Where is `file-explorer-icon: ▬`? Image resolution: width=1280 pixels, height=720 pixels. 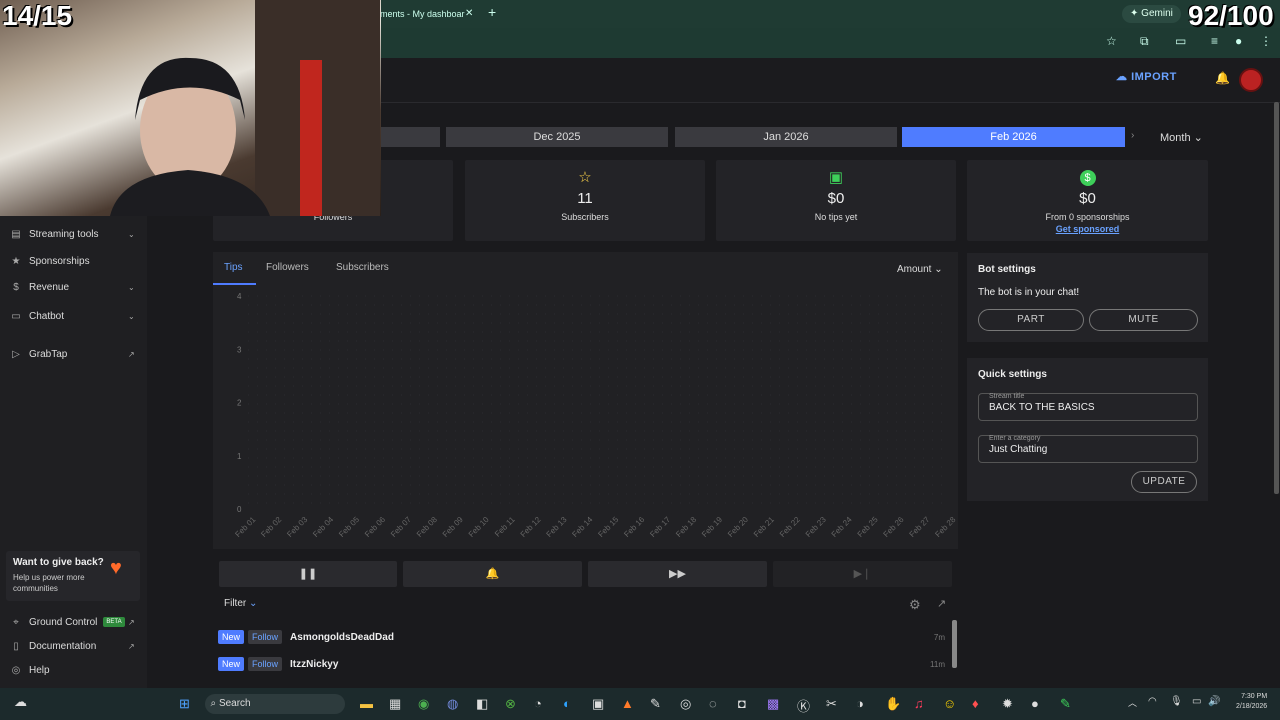
file-explorer-icon: ▬ is located at coordinates (366, 703).